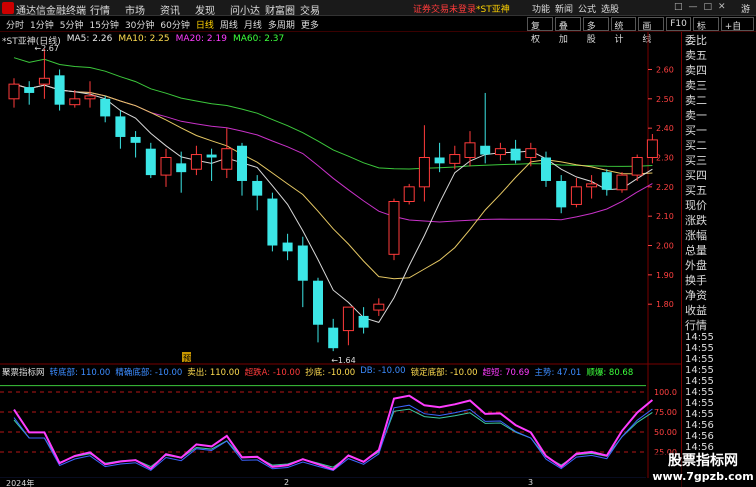  I want to click on quote-row-label: 行情, so click(696, 325).